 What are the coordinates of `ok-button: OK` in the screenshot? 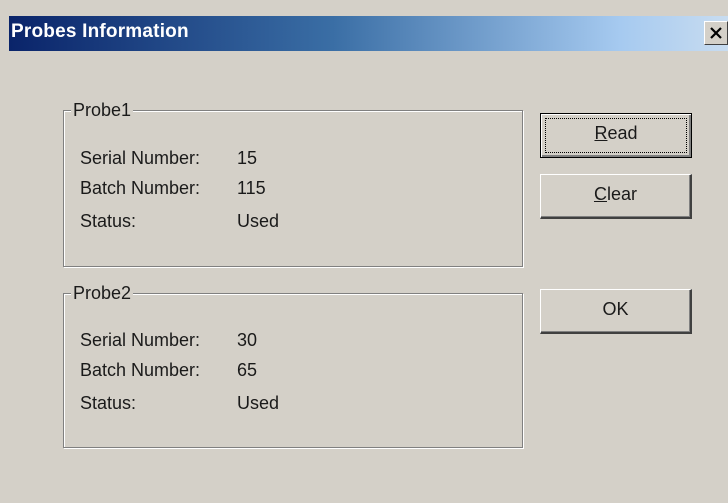 It's located at (616, 311).